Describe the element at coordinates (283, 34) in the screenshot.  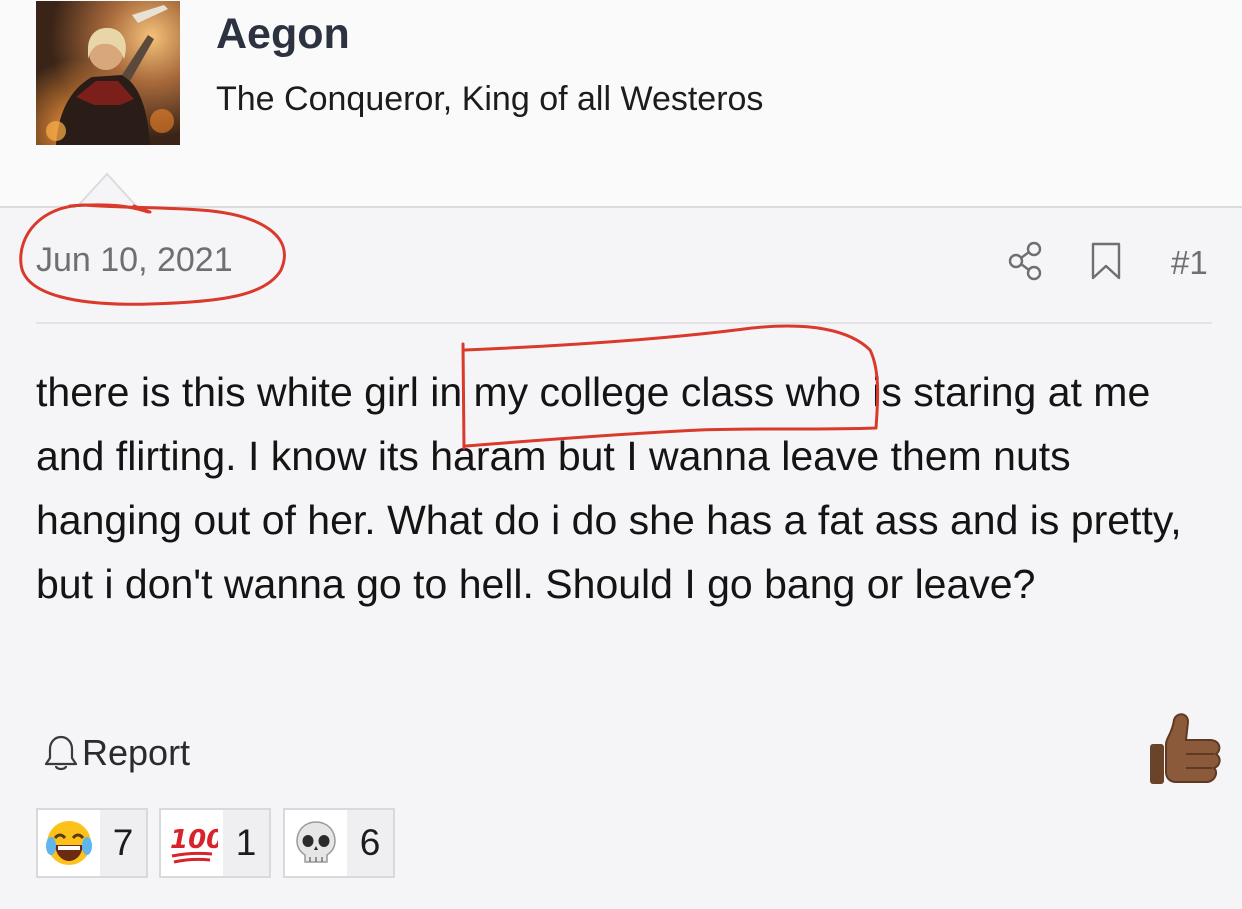
I see `username: Aegon` at that location.